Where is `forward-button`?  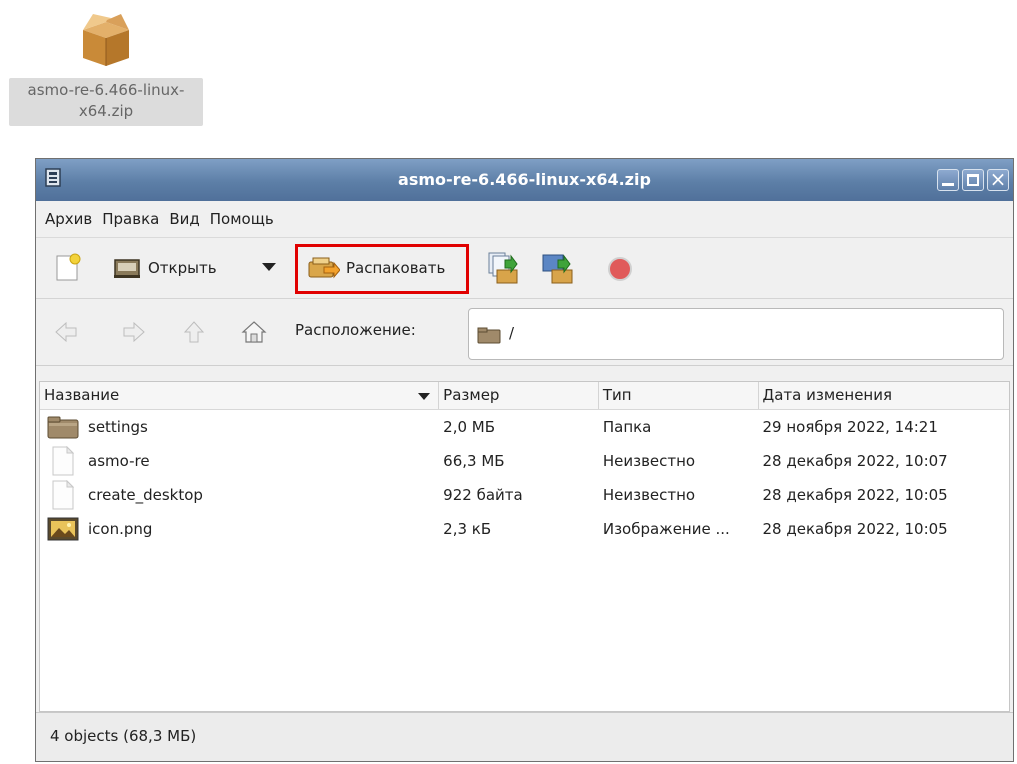
forward-button is located at coordinates (134, 332).